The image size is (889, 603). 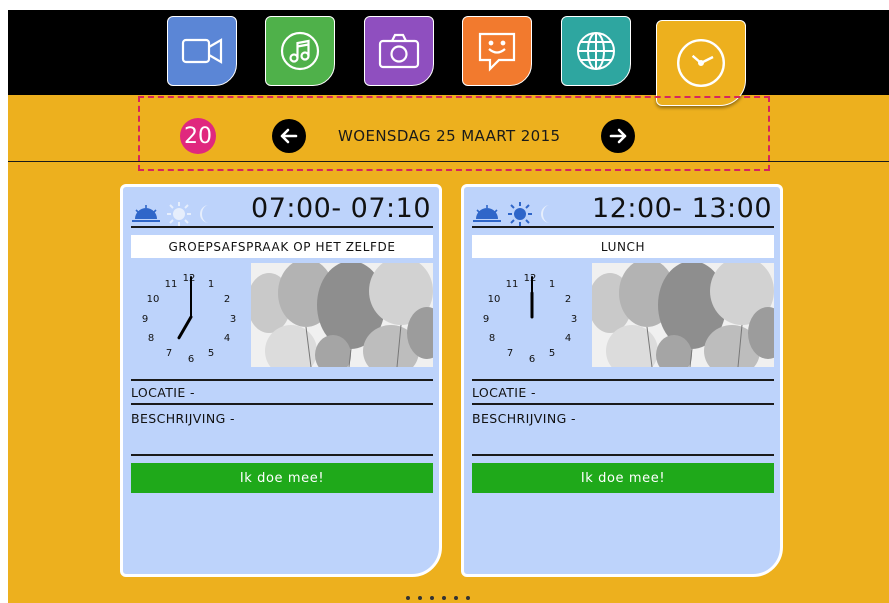 I want to click on music-note-icon, so click(x=300, y=51).